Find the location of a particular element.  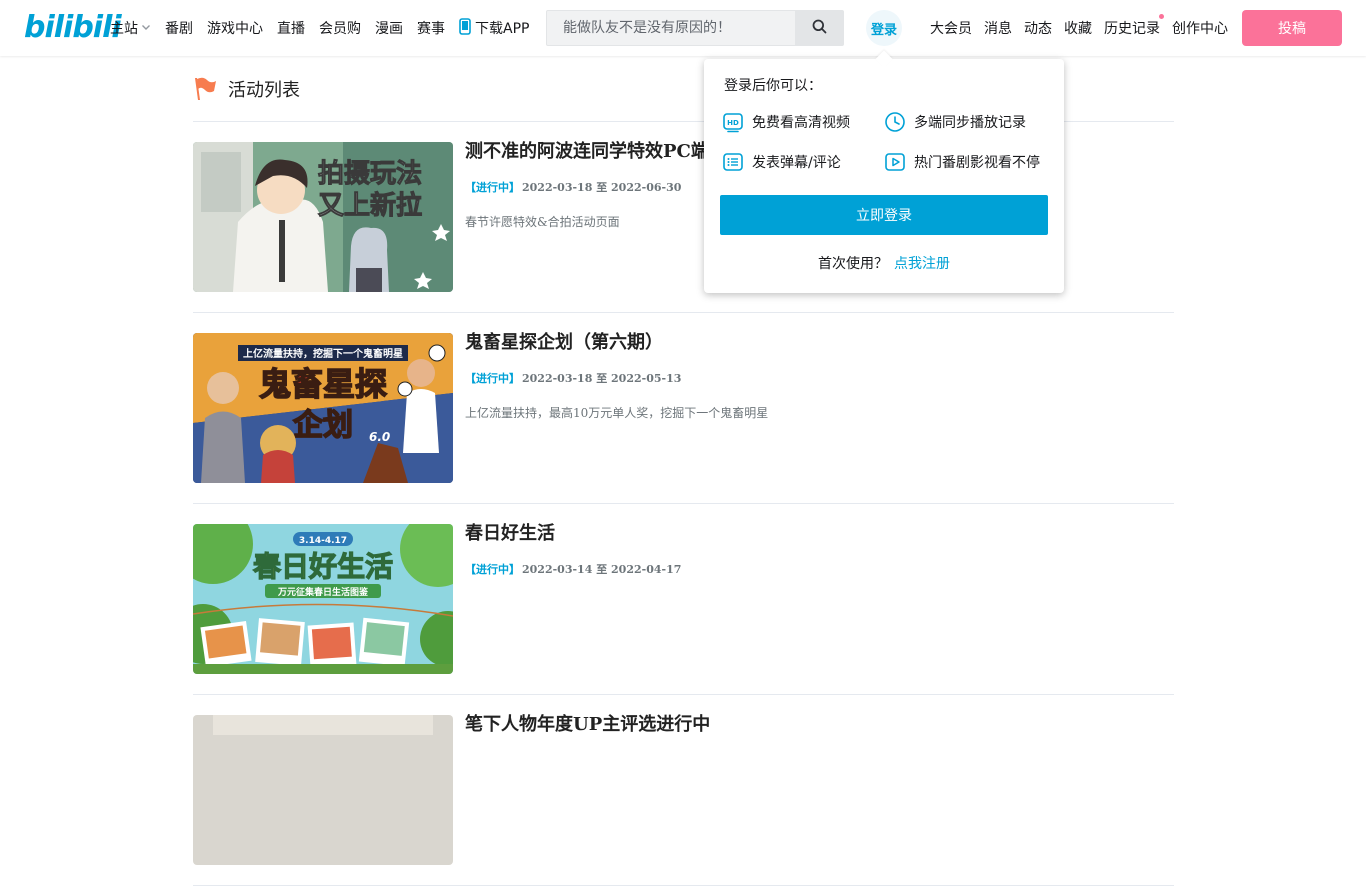

nav-mall: 会员购 is located at coordinates (340, 28).